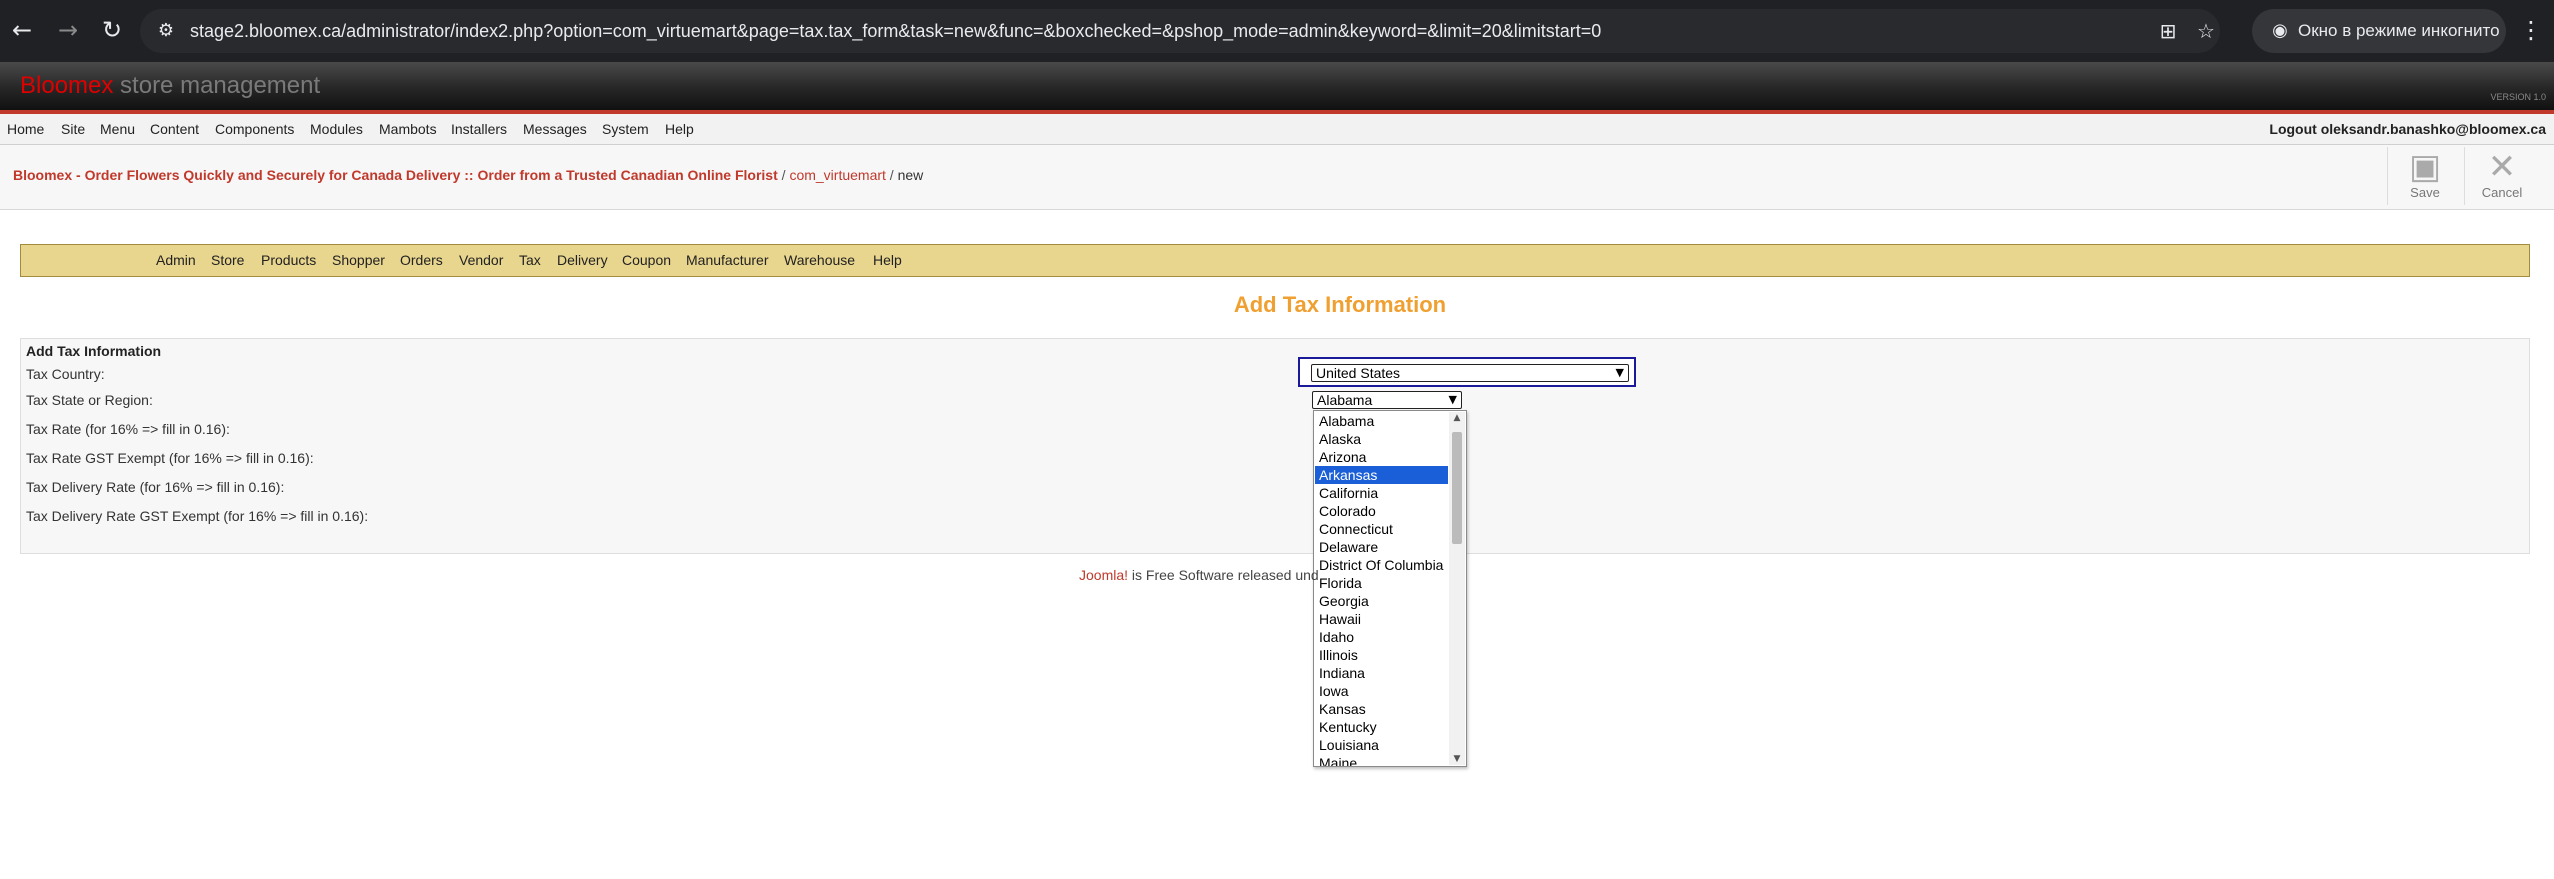 This screenshot has height=879, width=2554. I want to click on tax-country-select: United States ▼, so click(1470, 373).